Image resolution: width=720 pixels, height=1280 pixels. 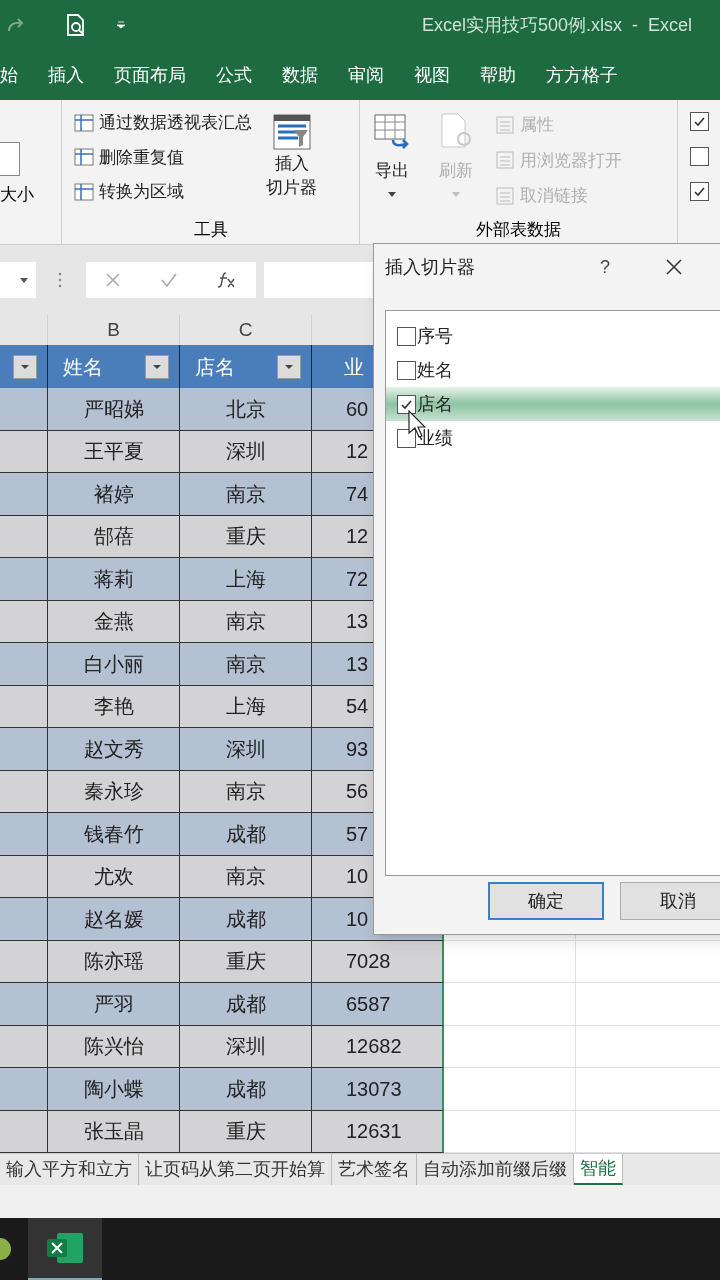 What do you see at coordinates (114, 749) in the screenshot?
I see `table-cell: 赵文秀` at bounding box center [114, 749].